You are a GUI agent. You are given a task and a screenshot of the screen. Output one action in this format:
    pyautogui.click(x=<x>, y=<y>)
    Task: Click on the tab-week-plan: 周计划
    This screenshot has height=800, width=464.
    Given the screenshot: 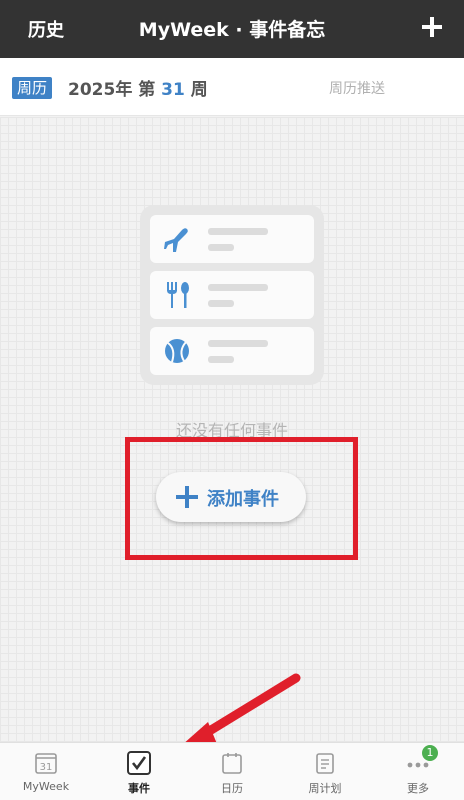 What is the action you would take?
    pyautogui.click(x=325, y=771)
    